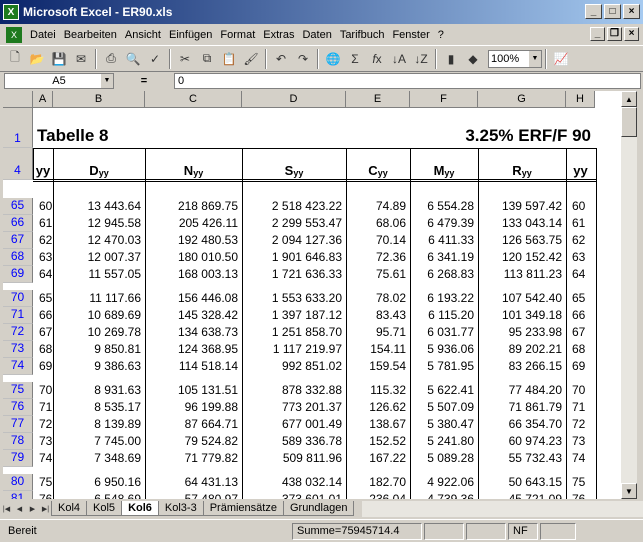  Describe the element at coordinates (42, 240) in the screenshot. I see `table-cell: 62` at that location.